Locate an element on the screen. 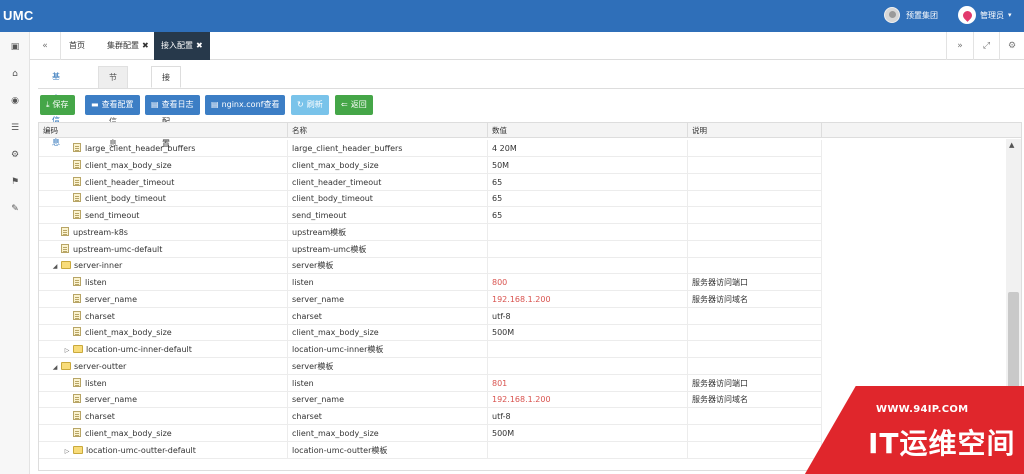  fullscreen-icon: ⤢ is located at coordinates (986, 46).